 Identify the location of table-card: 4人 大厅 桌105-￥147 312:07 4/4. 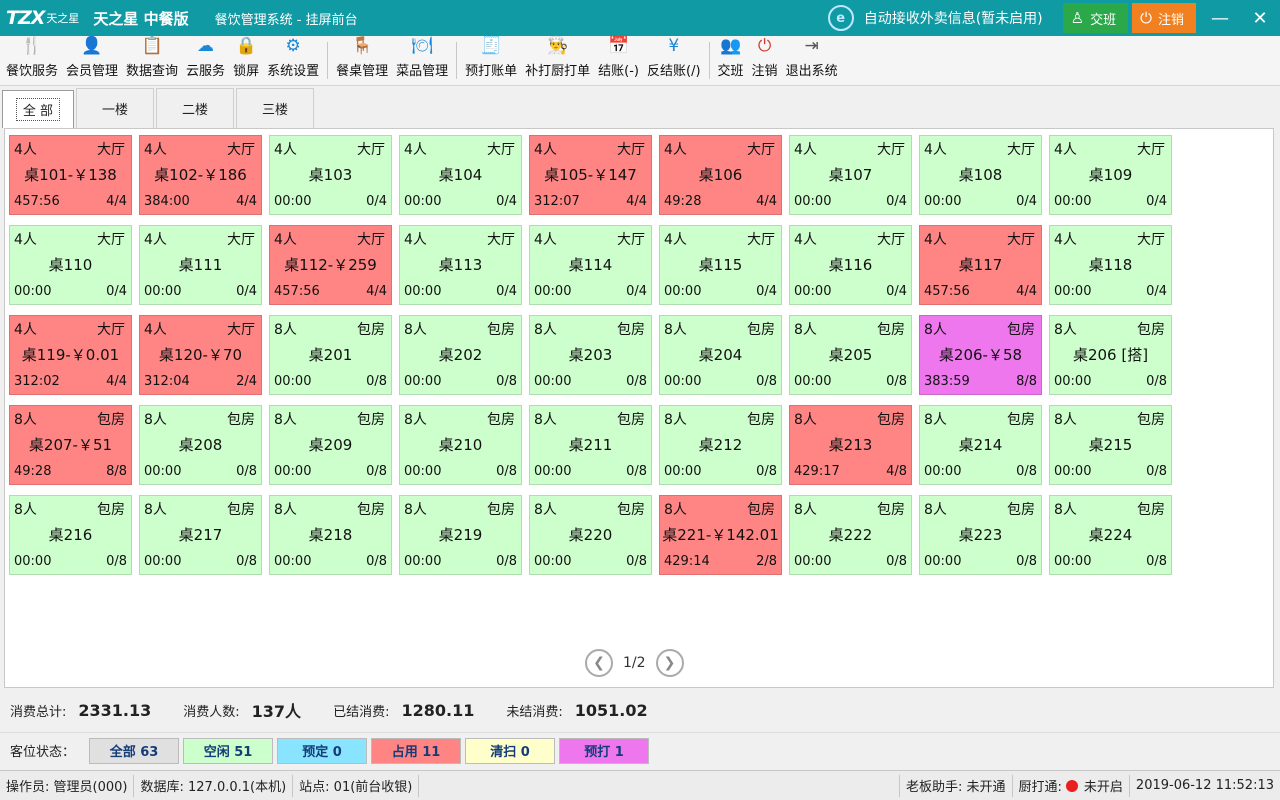
(590, 175).